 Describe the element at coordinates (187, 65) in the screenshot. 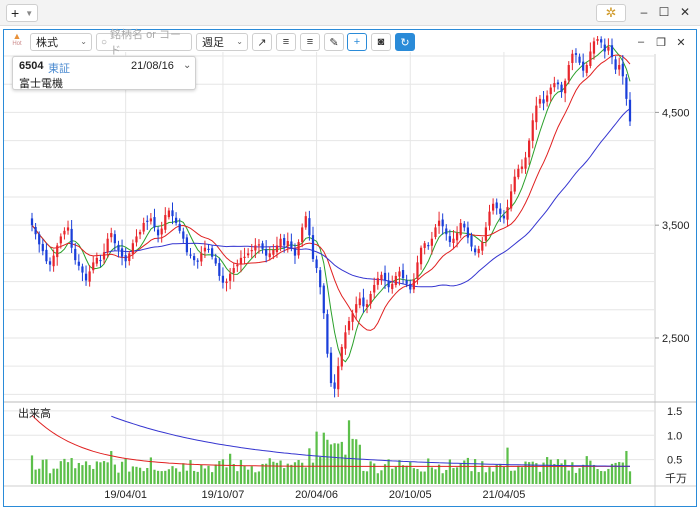

I see `chevron-circle-icon: ⌄` at that location.